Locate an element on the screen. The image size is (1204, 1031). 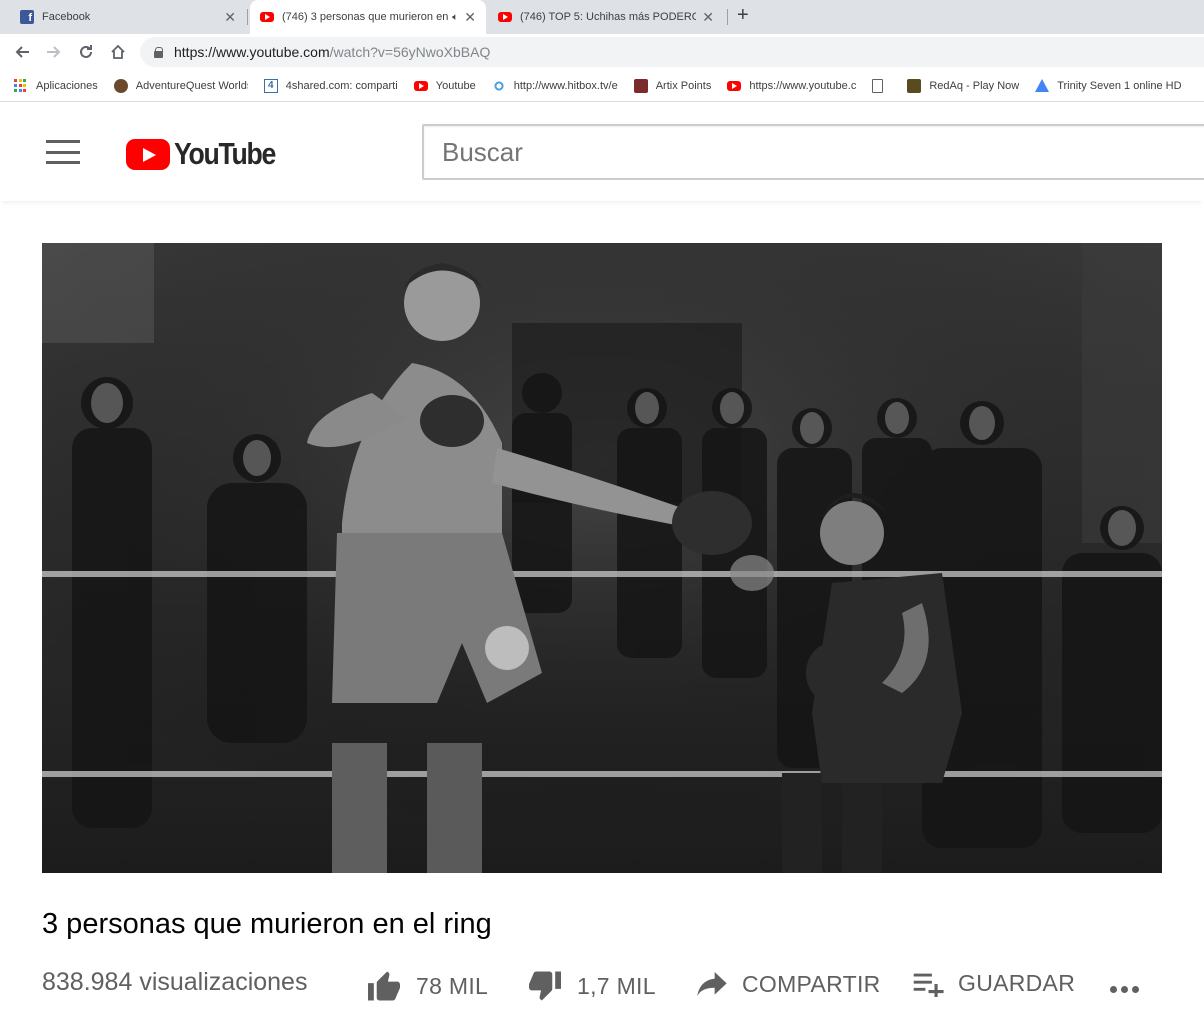
reload-icon is located at coordinates (86, 52).